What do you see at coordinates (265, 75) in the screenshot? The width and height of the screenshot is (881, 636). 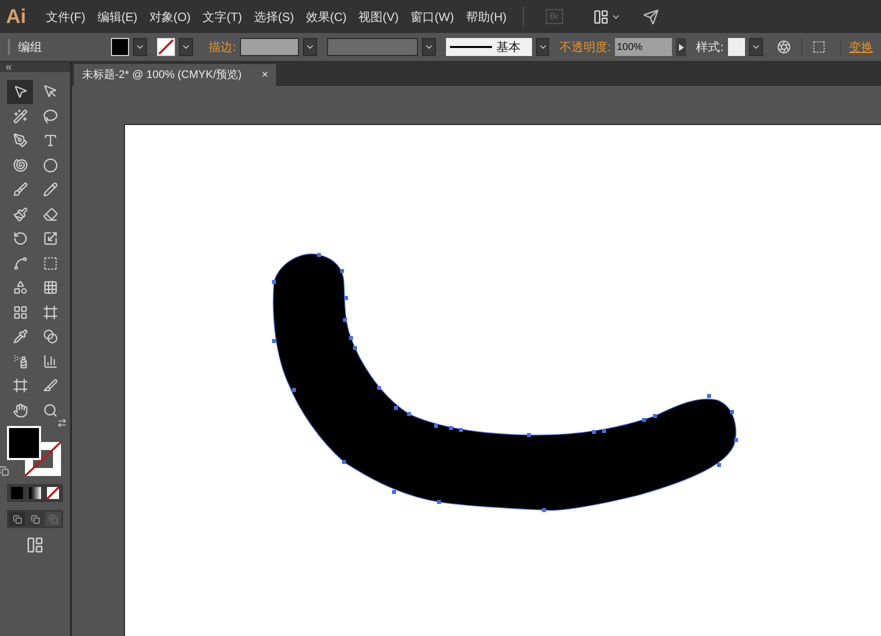 I see `close-button: ×` at bounding box center [265, 75].